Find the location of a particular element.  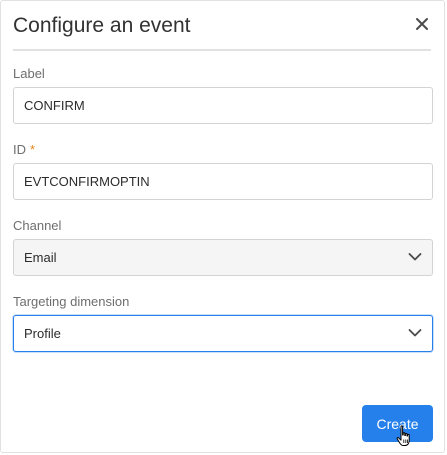

channel-select: Email is located at coordinates (223, 257).